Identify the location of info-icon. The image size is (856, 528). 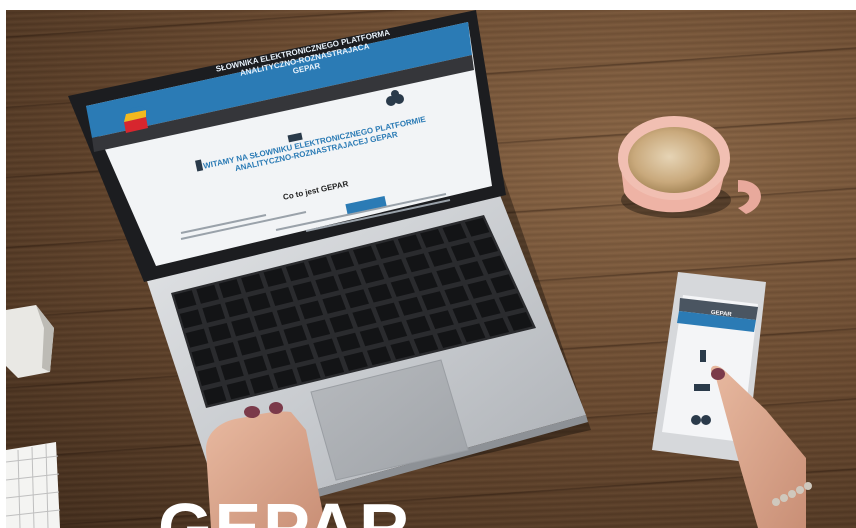
(703, 356).